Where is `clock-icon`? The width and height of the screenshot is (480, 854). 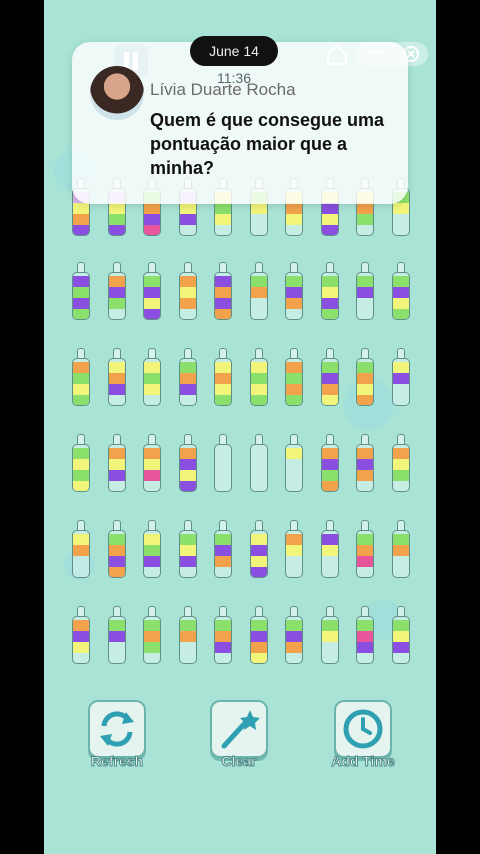 clock-icon is located at coordinates (363, 729).